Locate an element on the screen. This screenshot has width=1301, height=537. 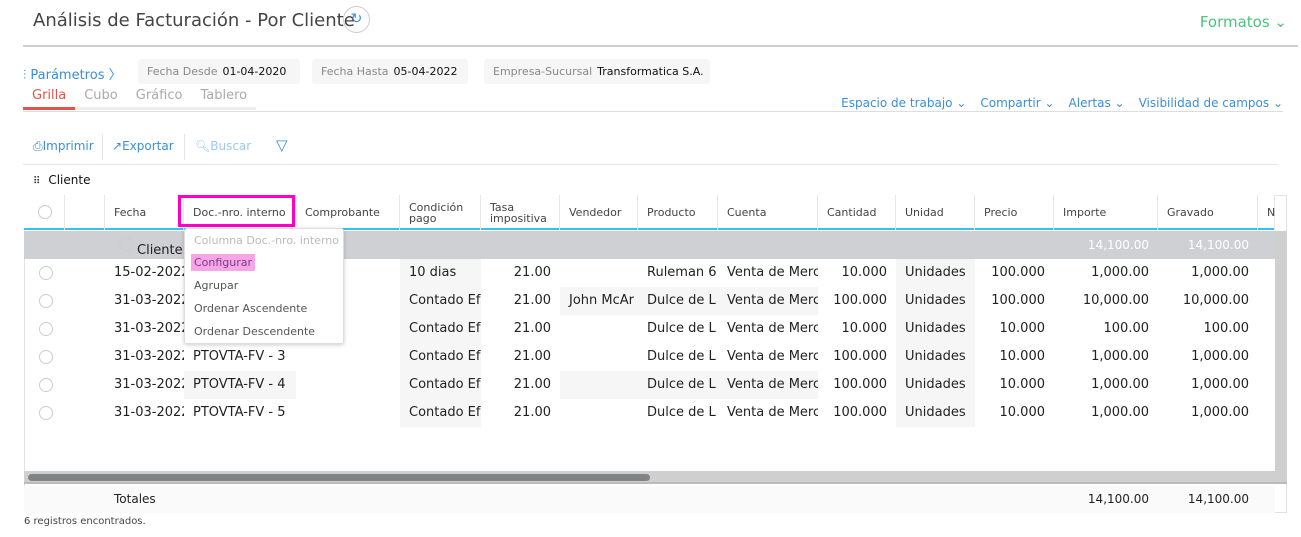
param-fecha-desde: Fecha Desde 01-04-2020 is located at coordinates (219, 71).